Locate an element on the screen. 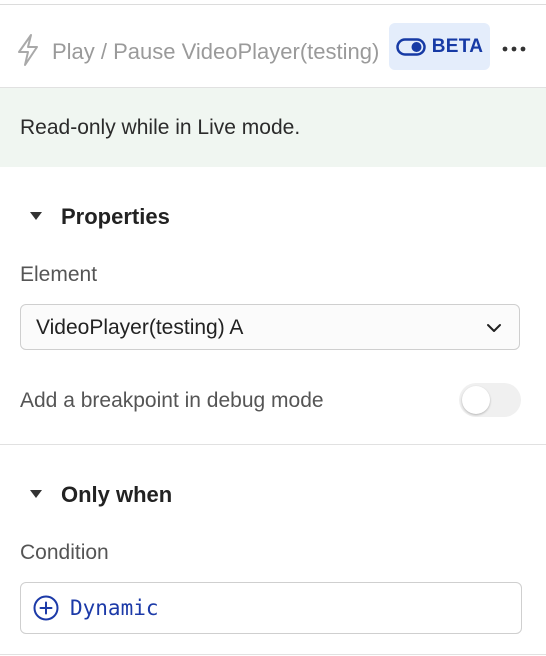 The height and width of the screenshot is (656, 546). condition-label: Condition is located at coordinates (64, 552).